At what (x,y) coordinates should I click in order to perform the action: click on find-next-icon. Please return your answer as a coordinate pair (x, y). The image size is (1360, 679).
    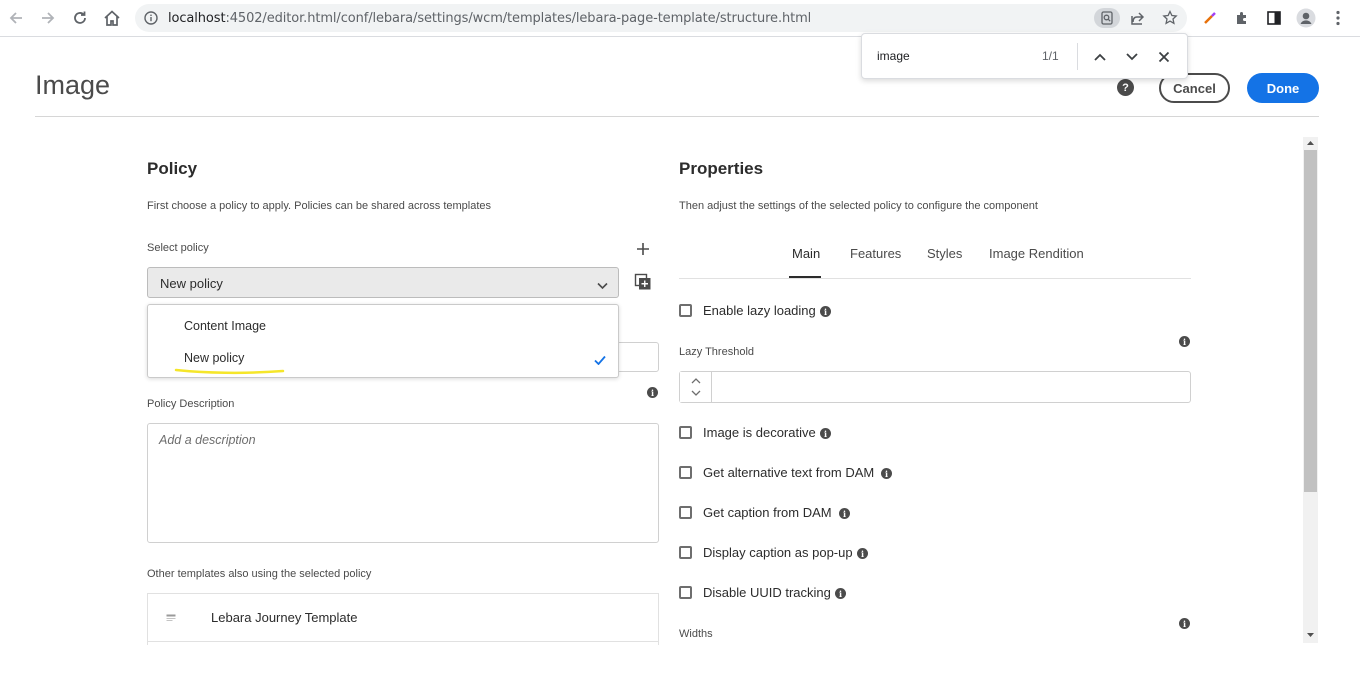
    Looking at the image, I should click on (1132, 57).